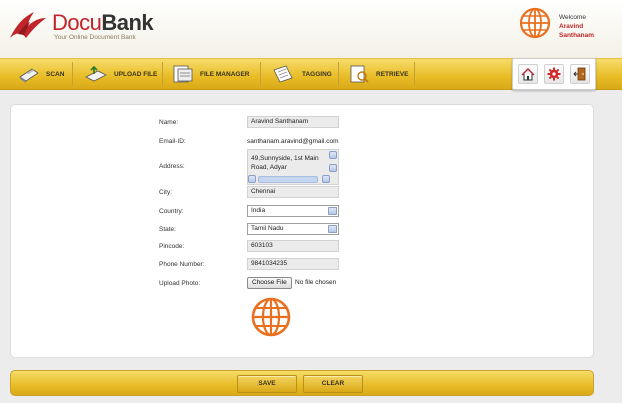  What do you see at coordinates (333, 384) in the screenshot?
I see `clear-button: CLEAR` at bounding box center [333, 384].